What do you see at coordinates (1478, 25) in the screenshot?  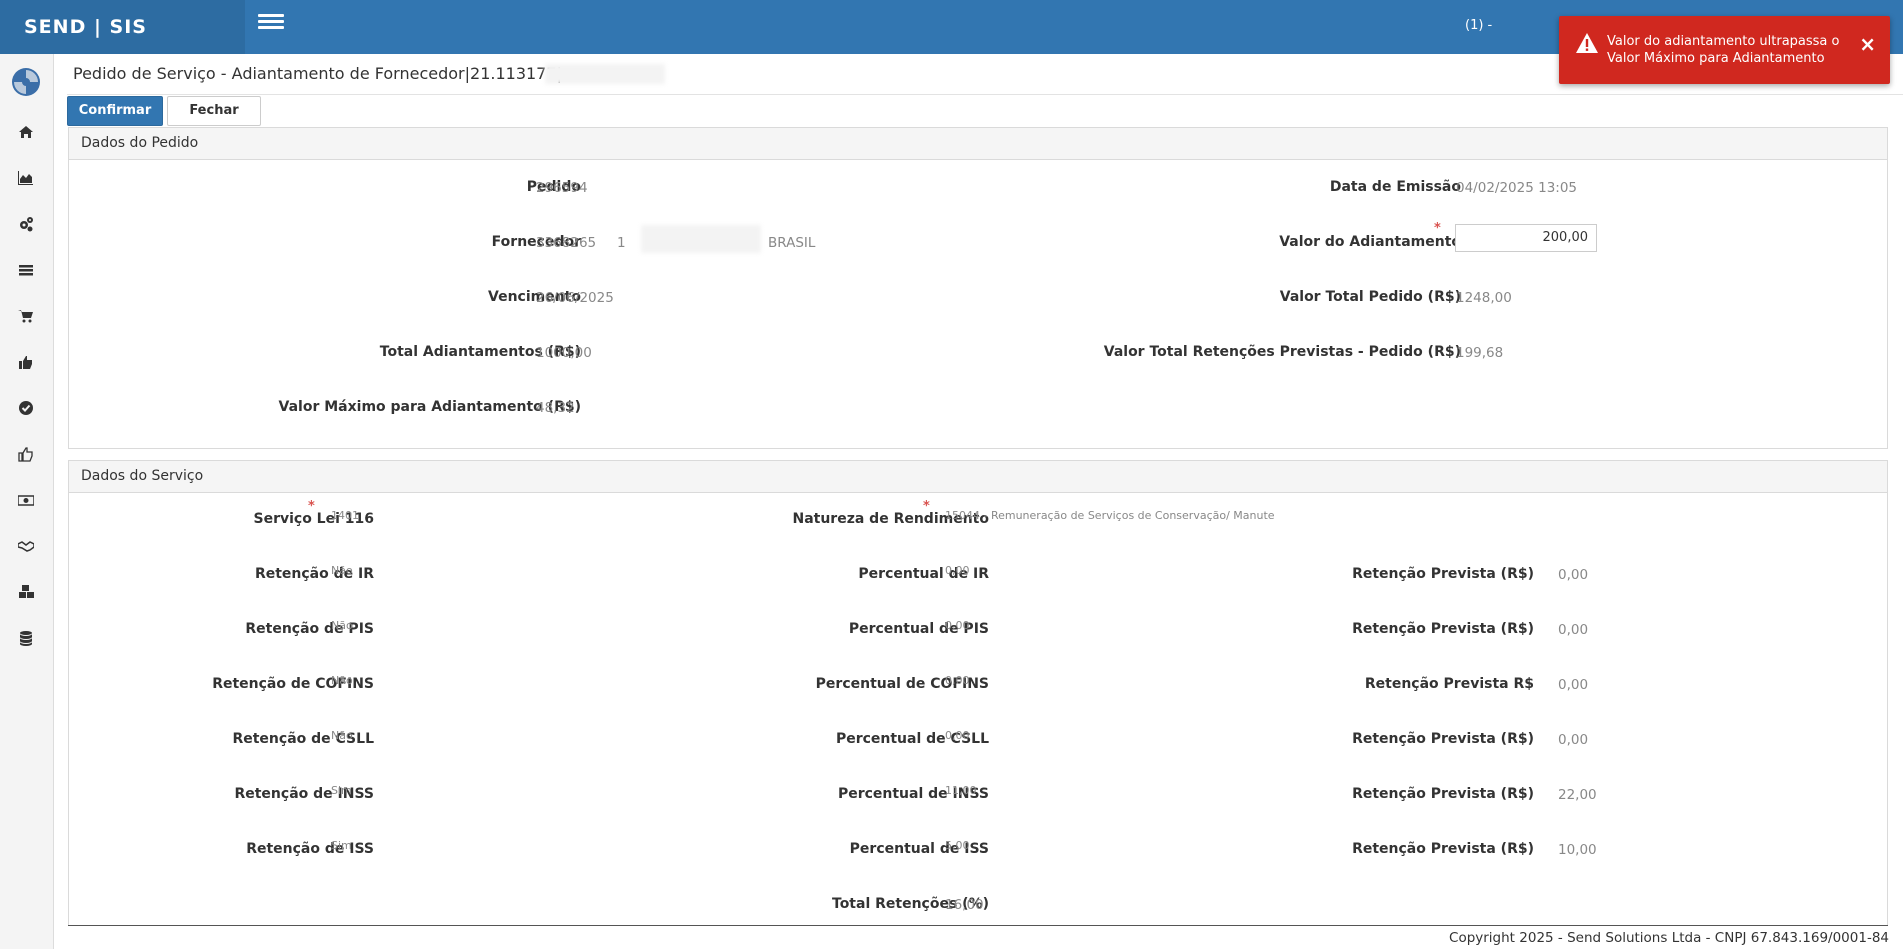 I see `user-indicator: (1) -` at bounding box center [1478, 25].